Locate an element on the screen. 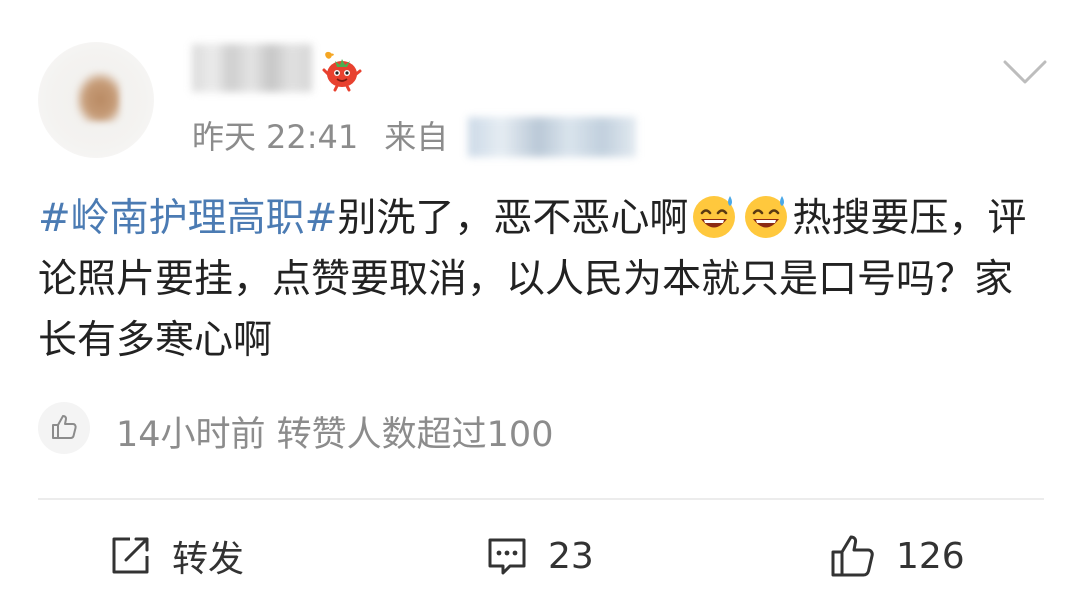 The height and width of the screenshot is (599, 1080). username-blurred is located at coordinates (252, 68).